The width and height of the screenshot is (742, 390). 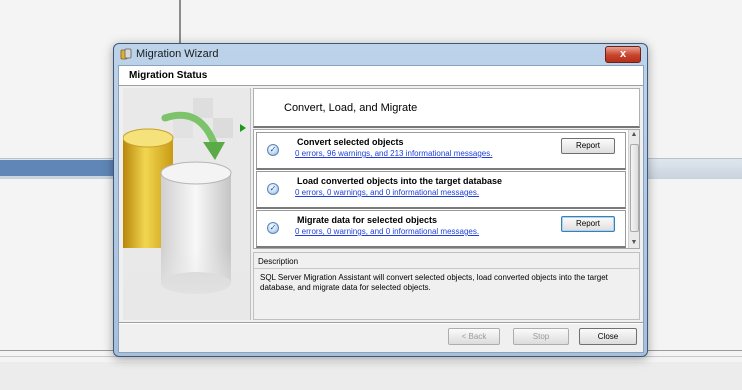 I want to click on scroll-down-icon: ▼, so click(x=634, y=243).